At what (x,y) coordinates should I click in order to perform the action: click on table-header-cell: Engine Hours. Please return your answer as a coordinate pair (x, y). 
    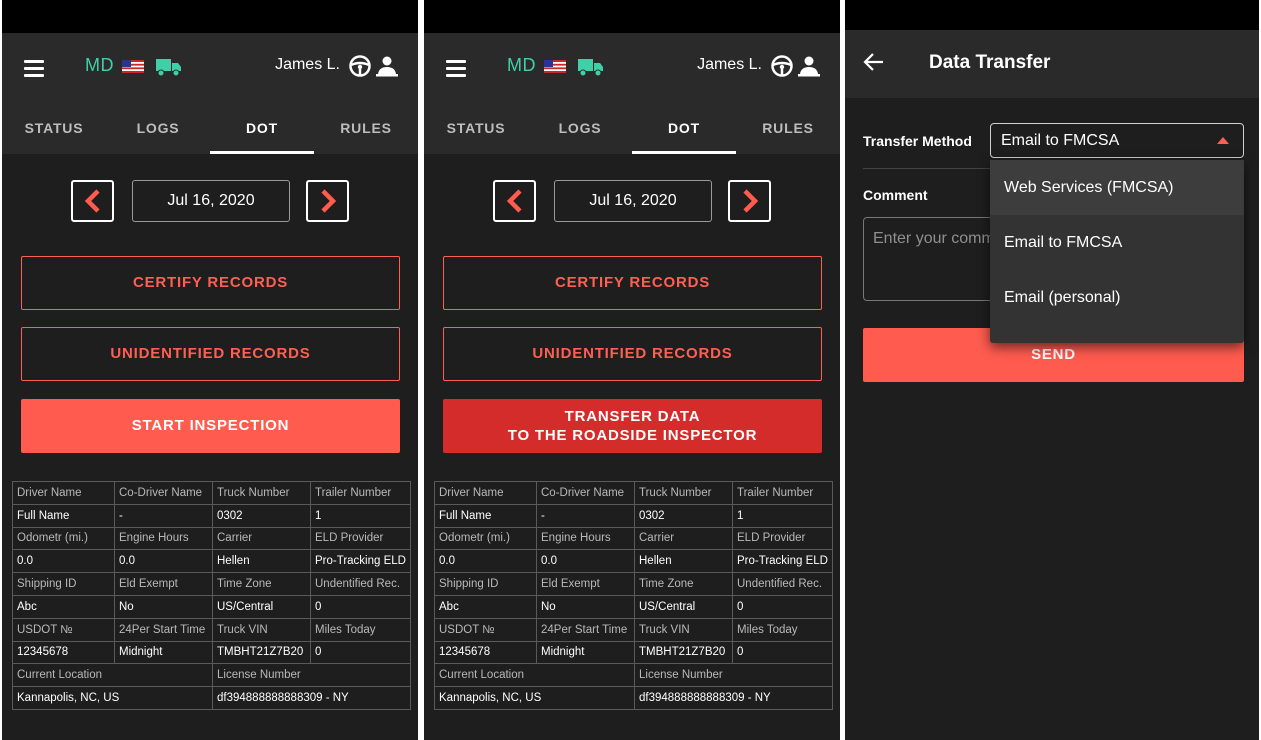
    Looking at the image, I should click on (585, 538).